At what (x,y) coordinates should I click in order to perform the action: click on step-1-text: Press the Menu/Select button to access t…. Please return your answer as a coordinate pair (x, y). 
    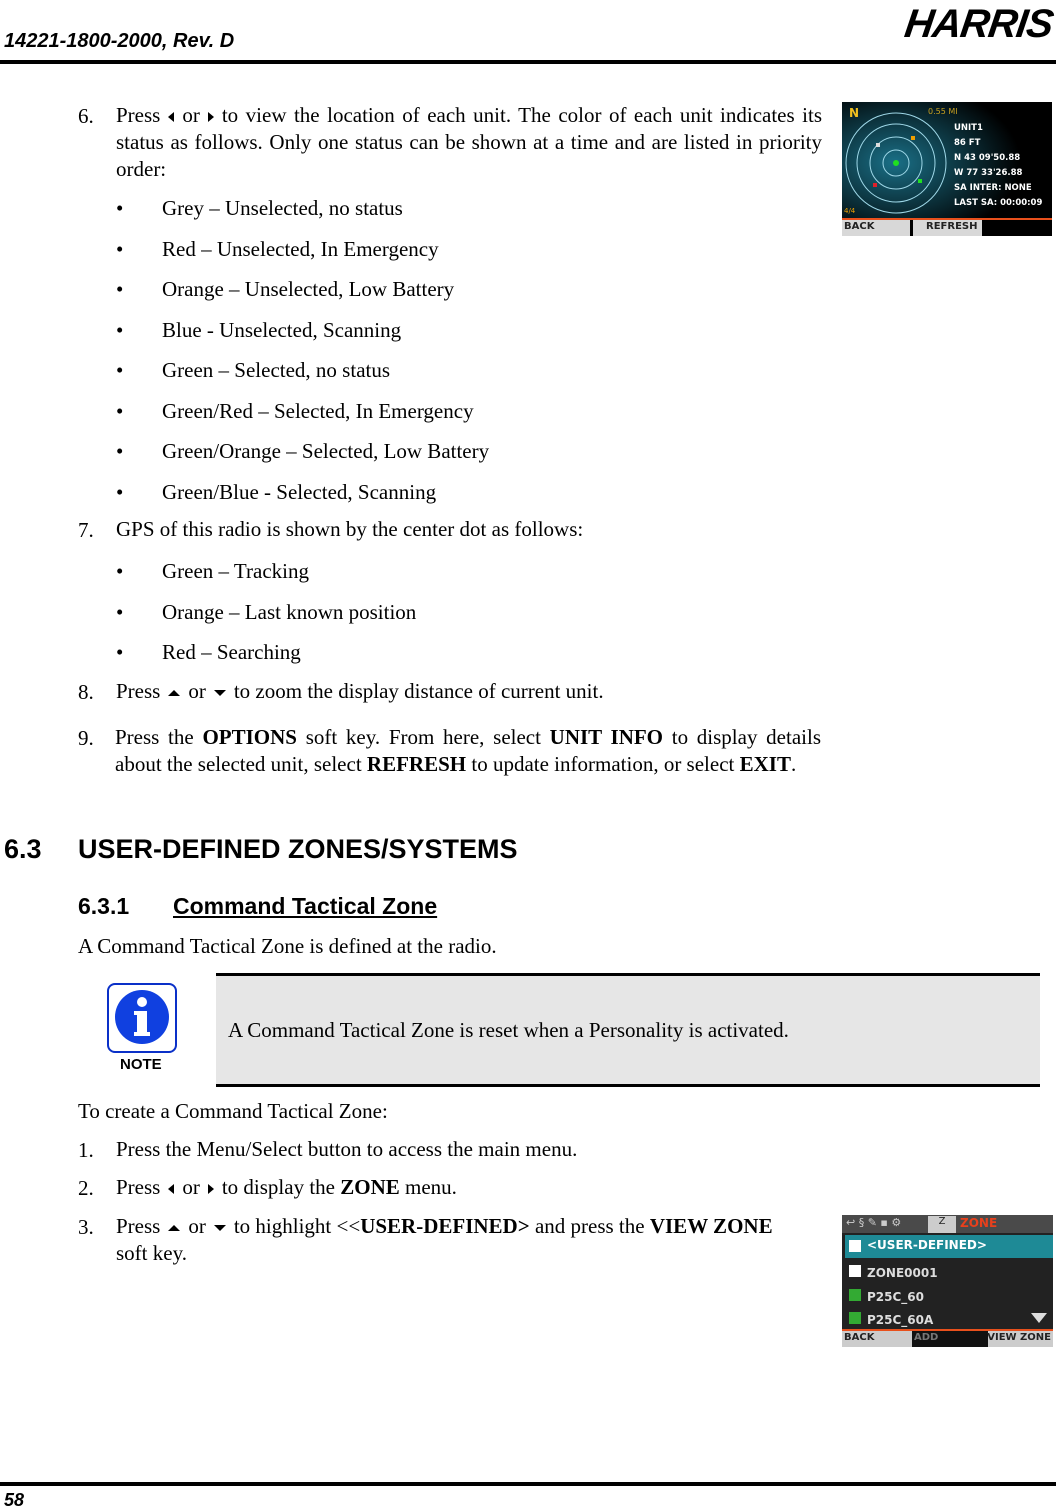
    Looking at the image, I should click on (347, 1149).